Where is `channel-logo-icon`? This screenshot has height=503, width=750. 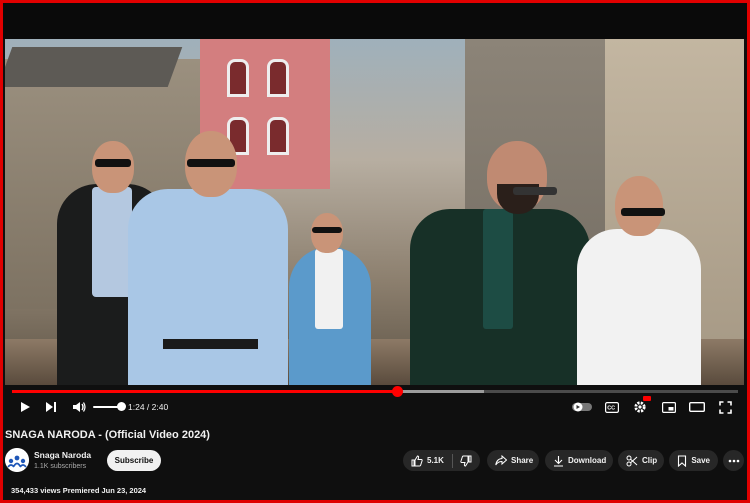 channel-logo-icon is located at coordinates (17, 460).